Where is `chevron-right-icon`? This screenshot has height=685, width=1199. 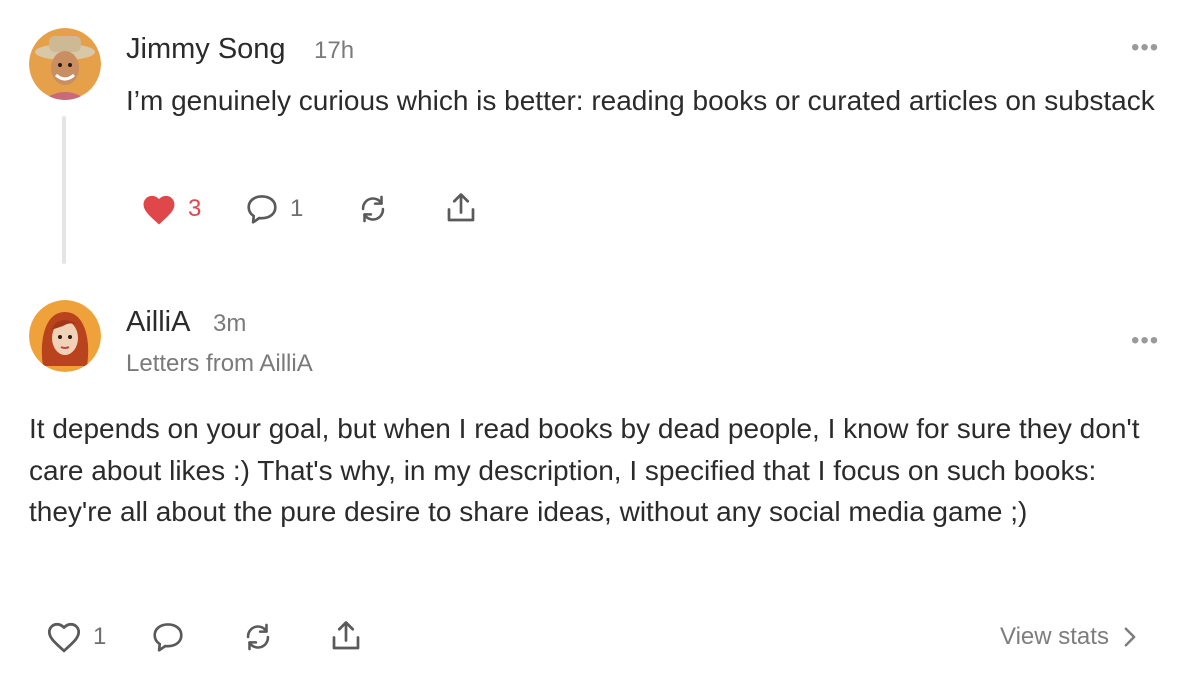
chevron-right-icon is located at coordinates (1130, 637).